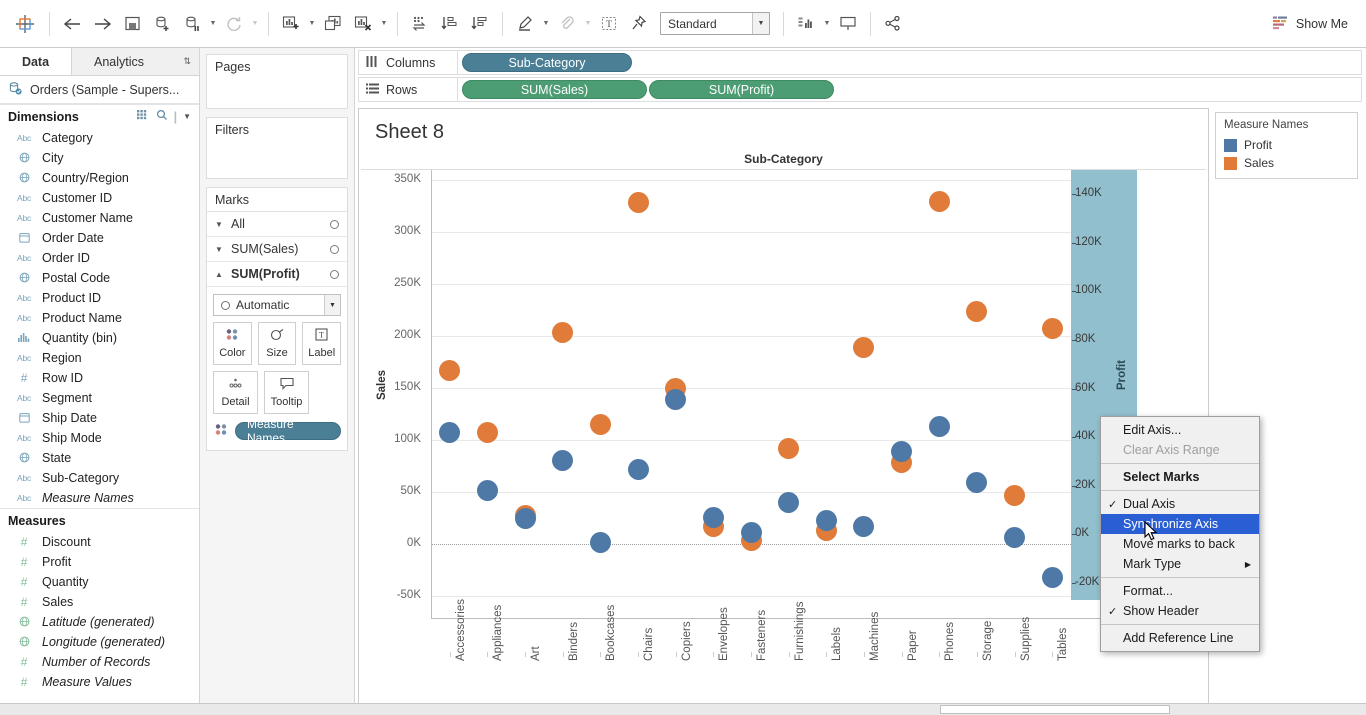 The image size is (1366, 715). I want to click on pause-datasource-button, so click(192, 24).